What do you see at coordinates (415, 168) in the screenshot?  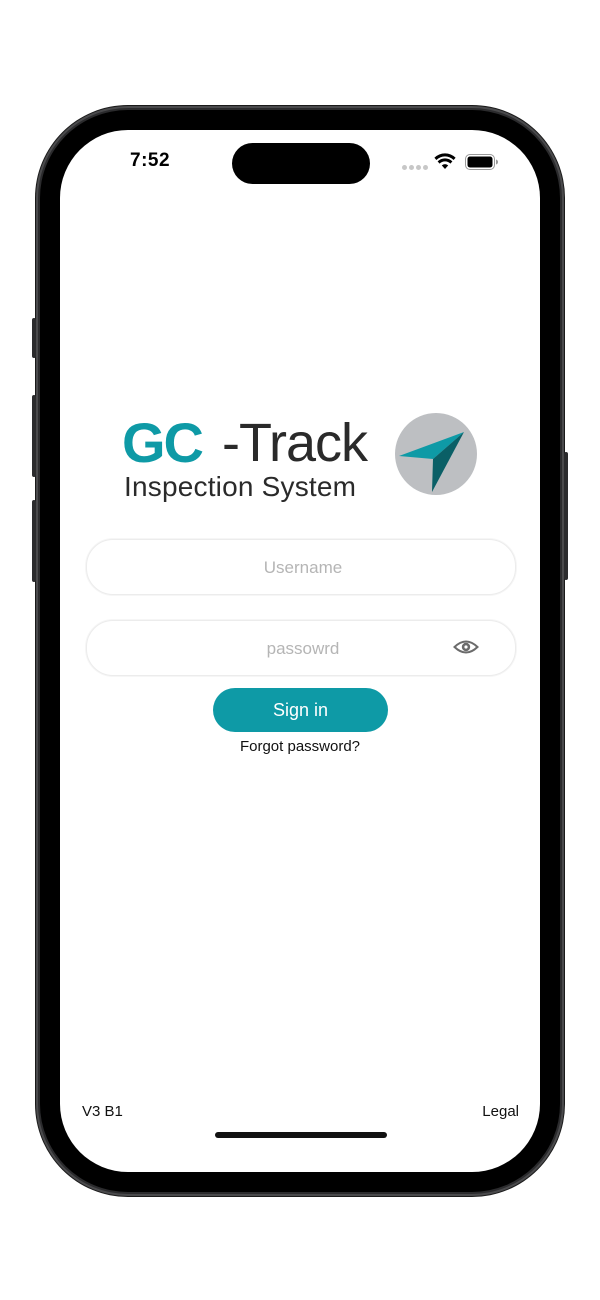 I see `cellular-signal-icon` at bounding box center [415, 168].